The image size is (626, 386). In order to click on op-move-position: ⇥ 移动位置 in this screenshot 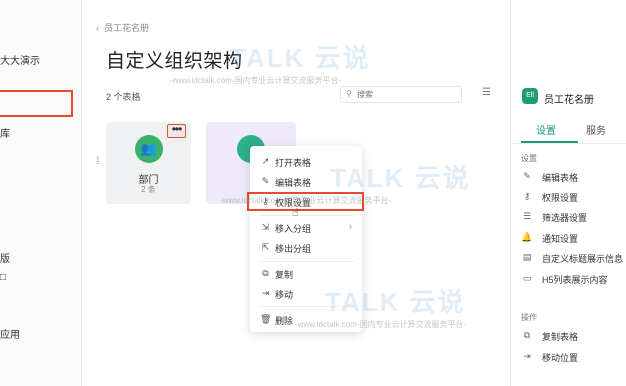, I will do `click(573, 358)`.